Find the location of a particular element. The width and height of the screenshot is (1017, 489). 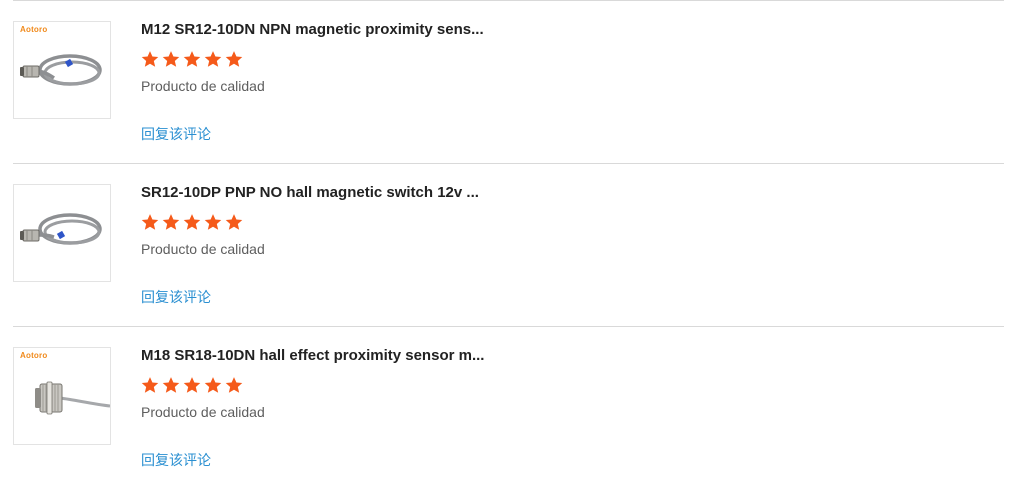

threaded-barrel-sensor-image is located at coordinates (72, 398).